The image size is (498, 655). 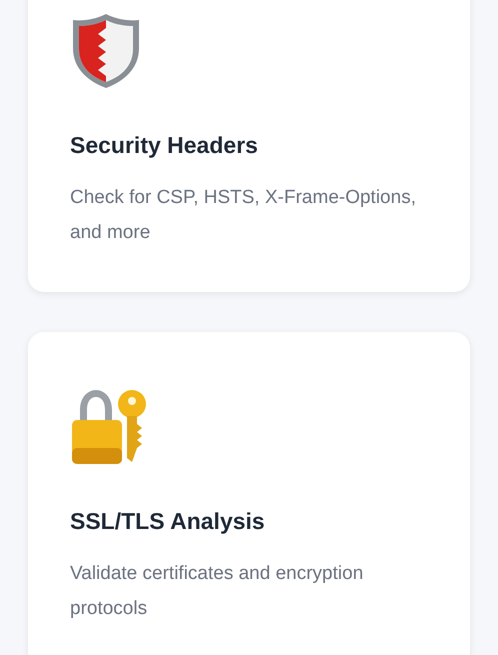 I want to click on shield-icon, so click(x=106, y=51).